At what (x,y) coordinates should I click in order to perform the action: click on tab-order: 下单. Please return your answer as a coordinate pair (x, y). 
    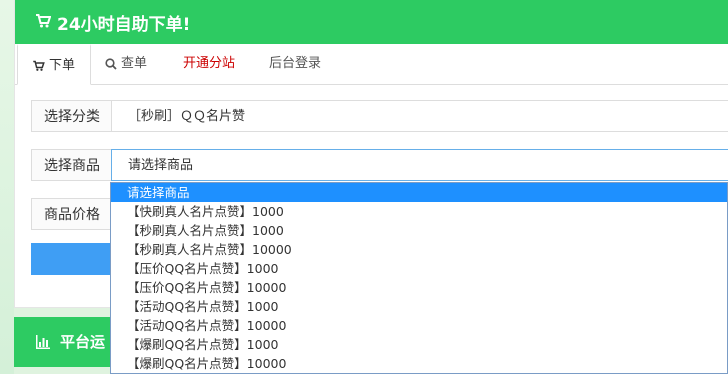
    Looking at the image, I should click on (54, 64).